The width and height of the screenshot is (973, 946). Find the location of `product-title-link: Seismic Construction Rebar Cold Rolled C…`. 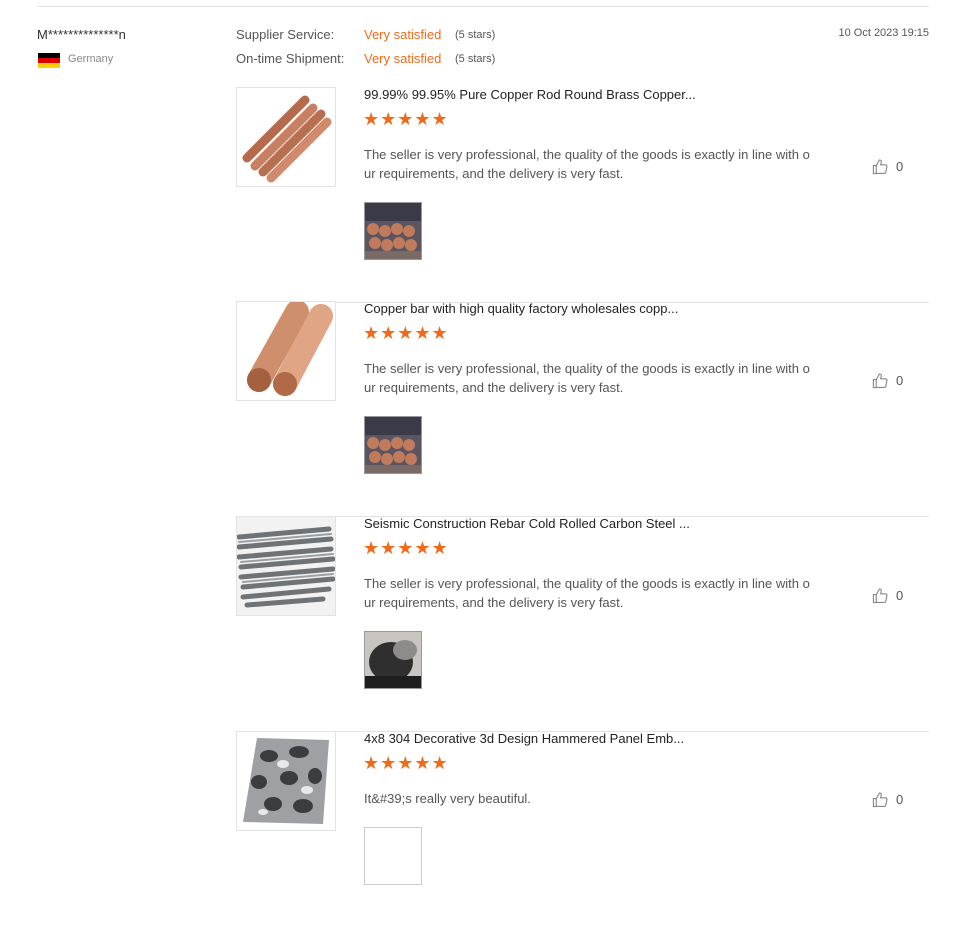

product-title-link: Seismic Construction Rebar Cold Rolled C… is located at coordinates (527, 523).